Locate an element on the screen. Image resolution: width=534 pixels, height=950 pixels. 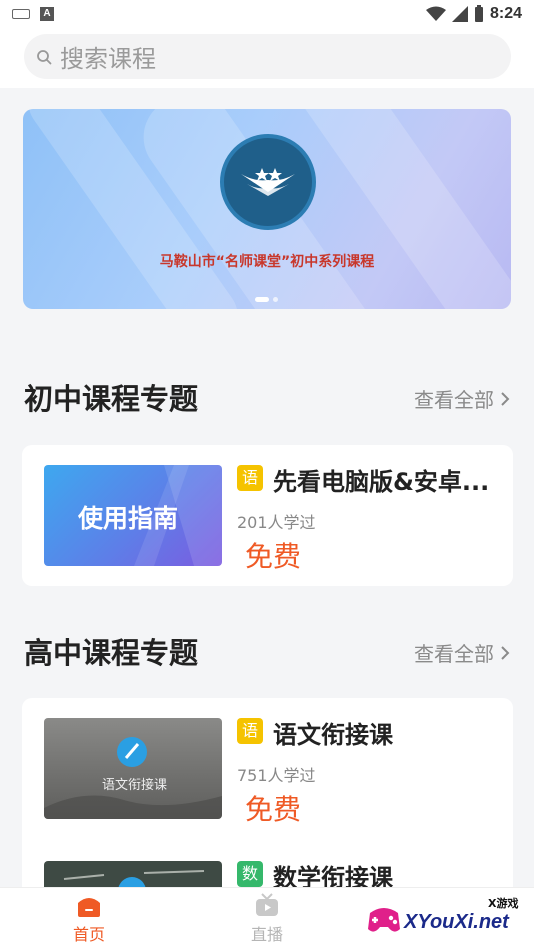
section-title-junior: 初中课程专题 is located at coordinates (111, 399).